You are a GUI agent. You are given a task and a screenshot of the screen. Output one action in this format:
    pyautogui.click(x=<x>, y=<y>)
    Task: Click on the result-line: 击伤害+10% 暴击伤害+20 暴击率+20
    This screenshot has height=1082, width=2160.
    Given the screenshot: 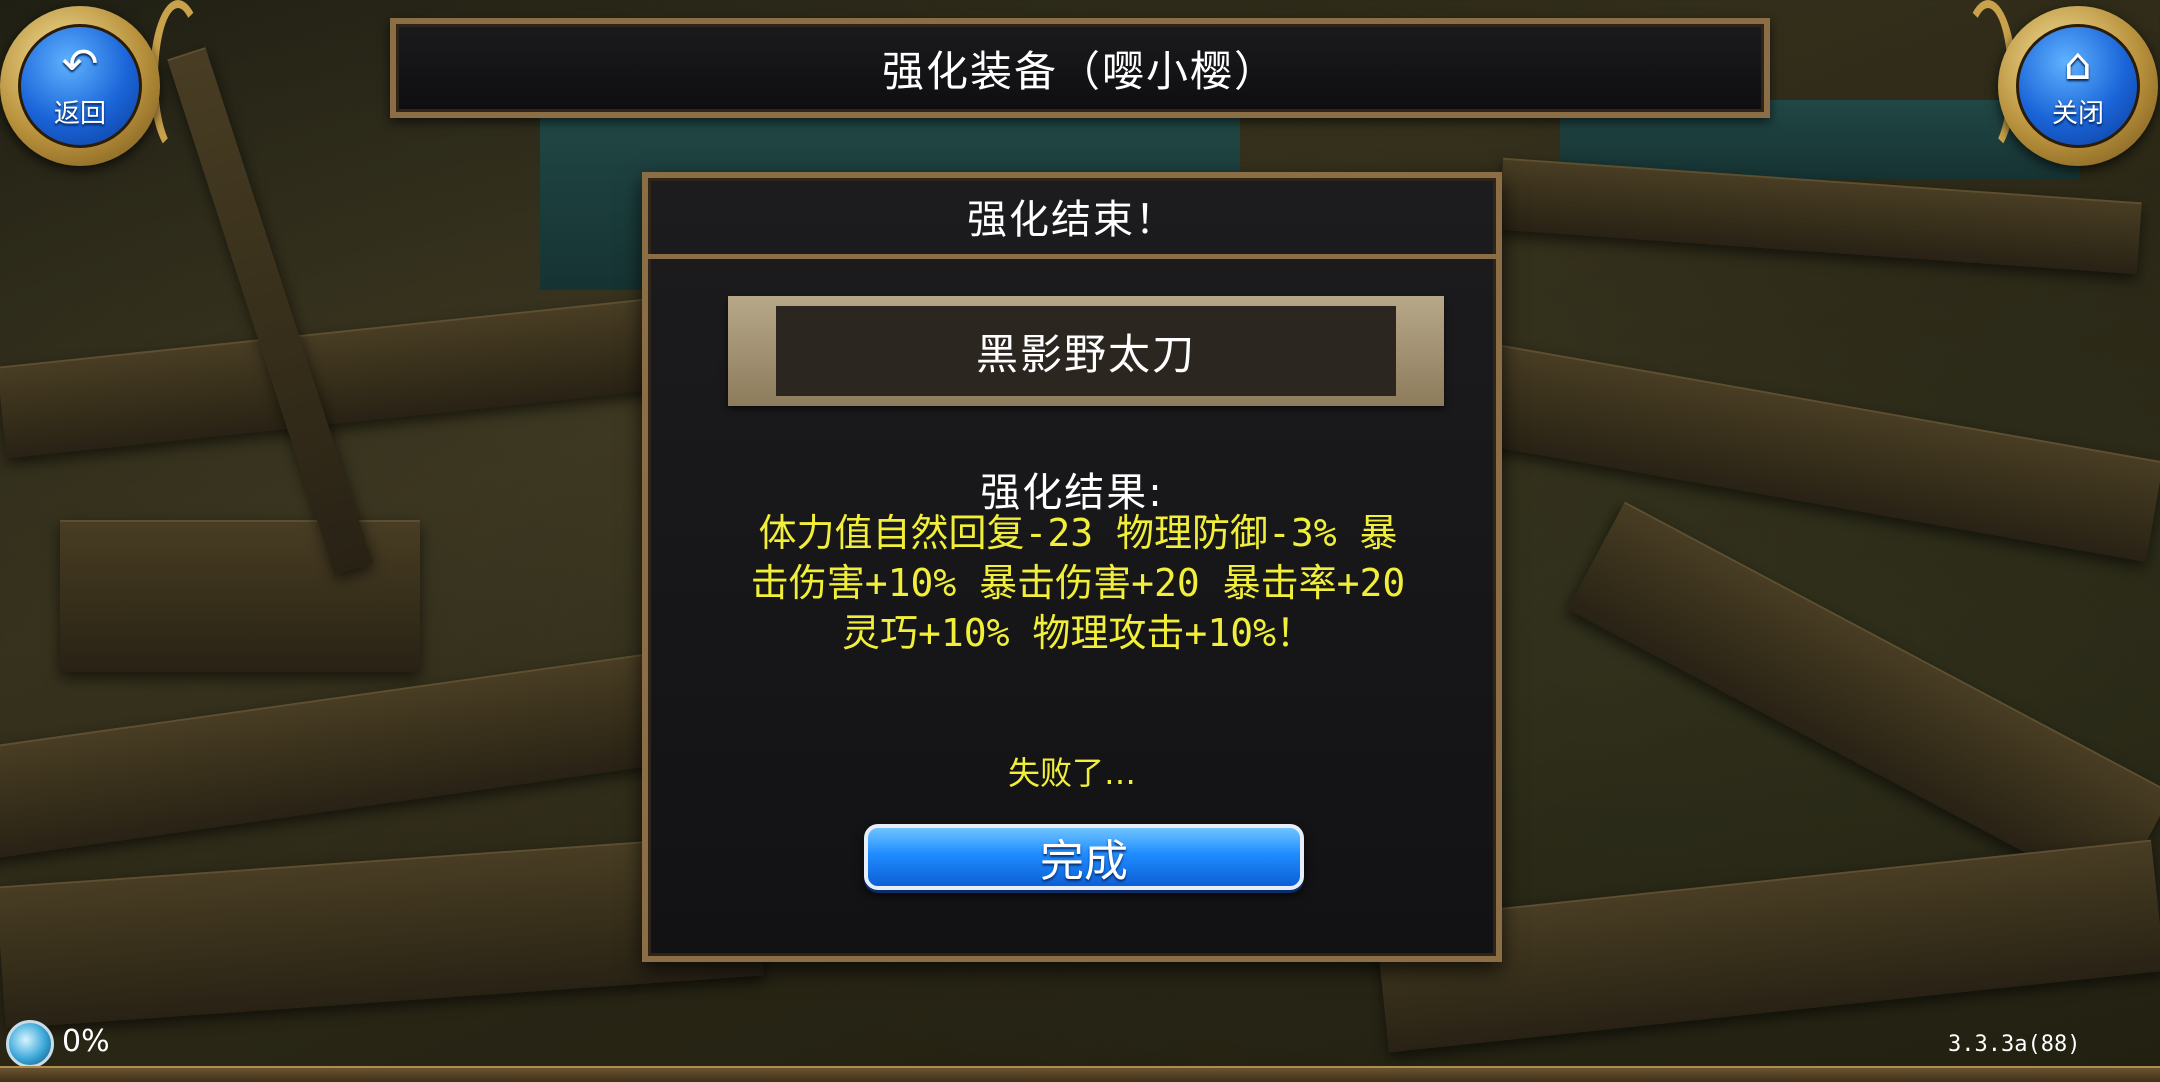 What is the action you would take?
    pyautogui.click(x=1078, y=583)
    